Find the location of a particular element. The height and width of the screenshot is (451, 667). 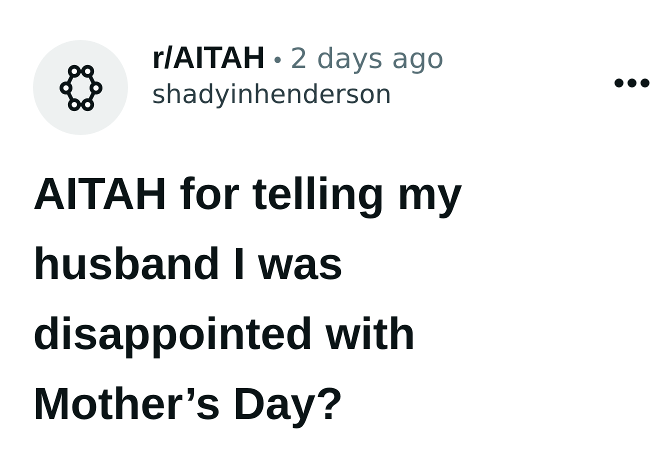

more-icon is located at coordinates (632, 83).